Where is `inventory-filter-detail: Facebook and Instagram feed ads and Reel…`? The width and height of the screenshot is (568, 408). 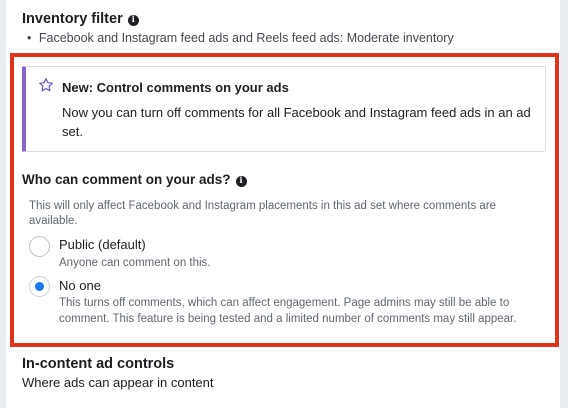 inventory-filter-detail: Facebook and Instagram feed ads and Reel… is located at coordinates (246, 38).